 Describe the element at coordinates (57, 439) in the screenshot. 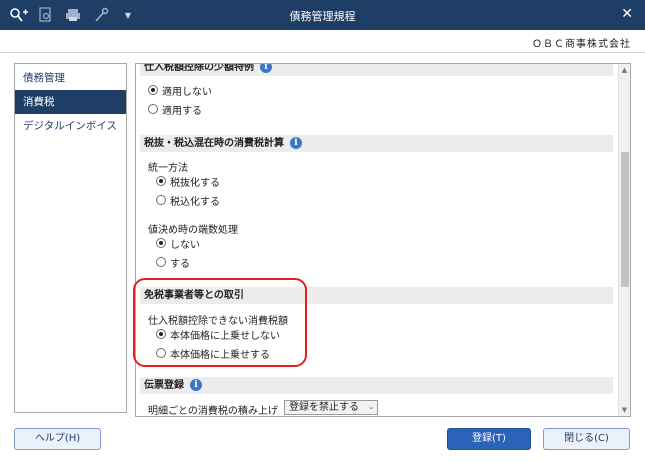

I see `help-button: ヘルプ(H)` at that location.